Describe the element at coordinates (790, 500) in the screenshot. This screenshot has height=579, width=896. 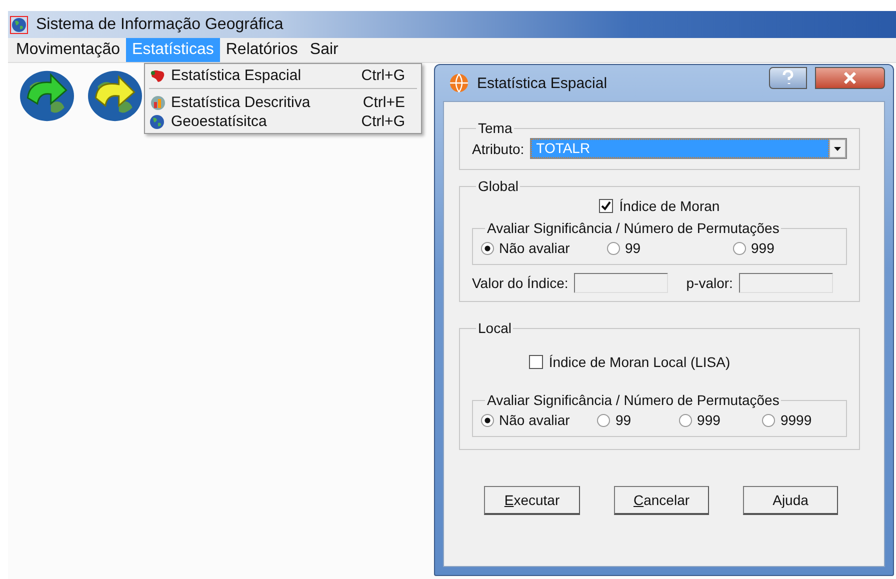
I see `dialog-button: Ajuda` at that location.